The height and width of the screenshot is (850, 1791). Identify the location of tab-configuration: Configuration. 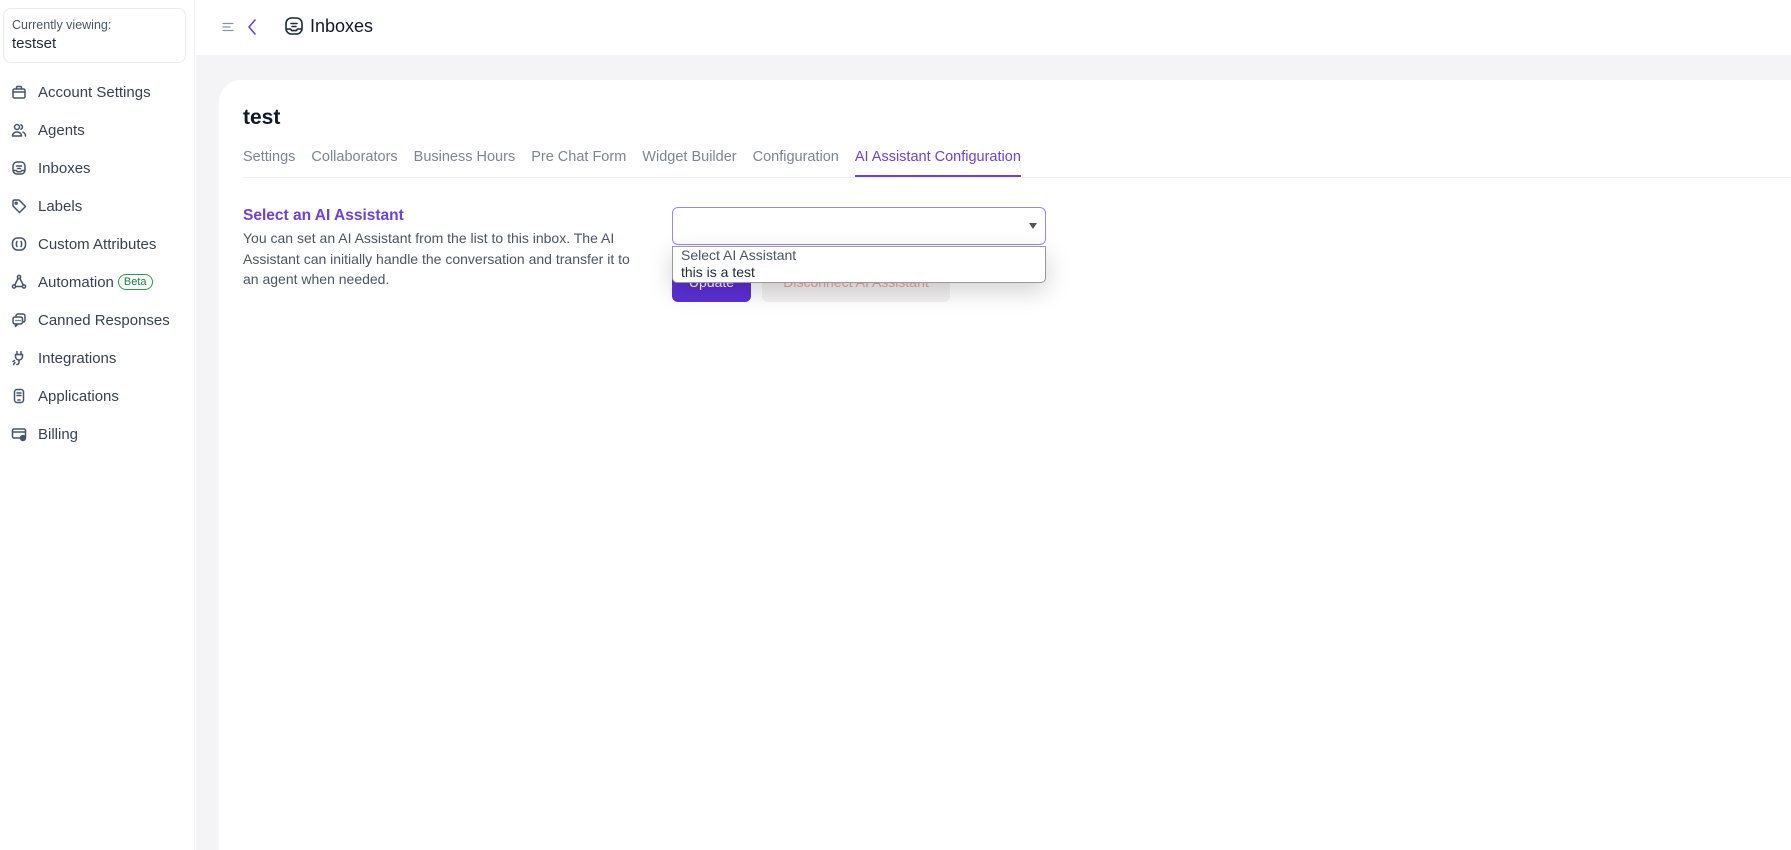
(796, 161).